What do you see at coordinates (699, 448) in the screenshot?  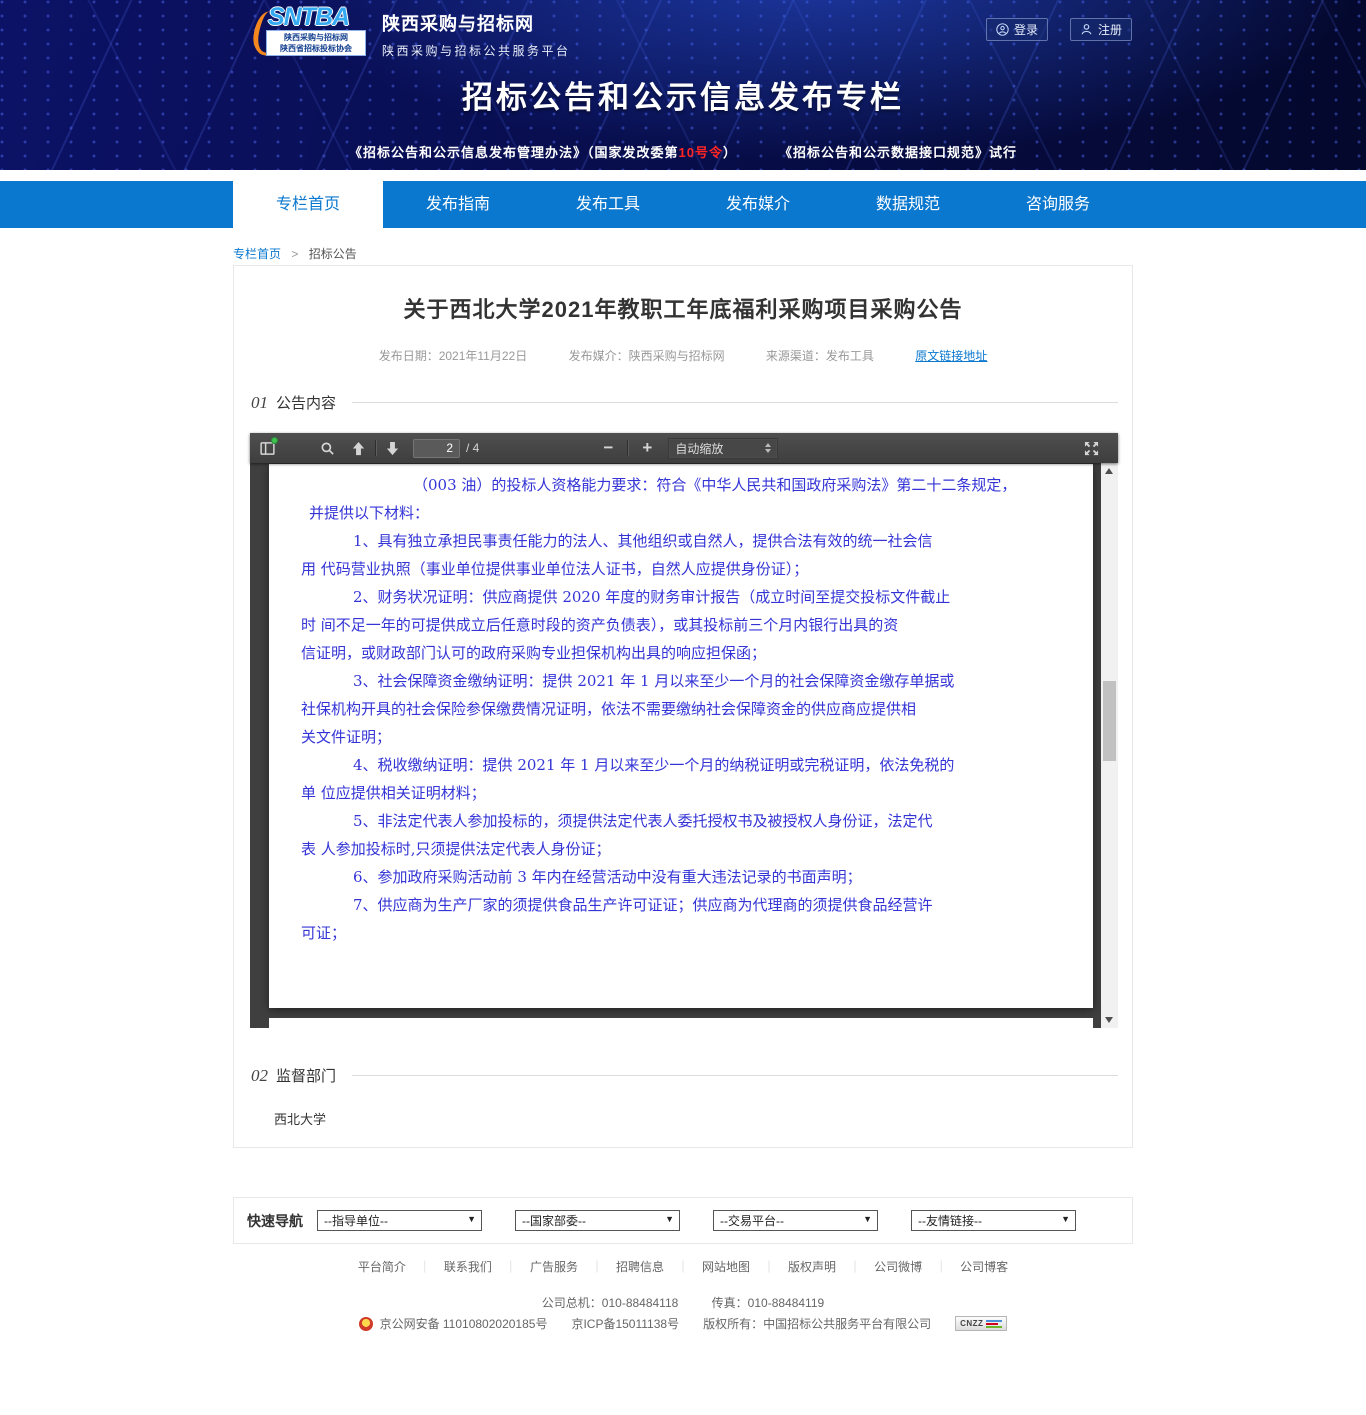 I see `pdf-zoom-value: 自动缩放` at bounding box center [699, 448].